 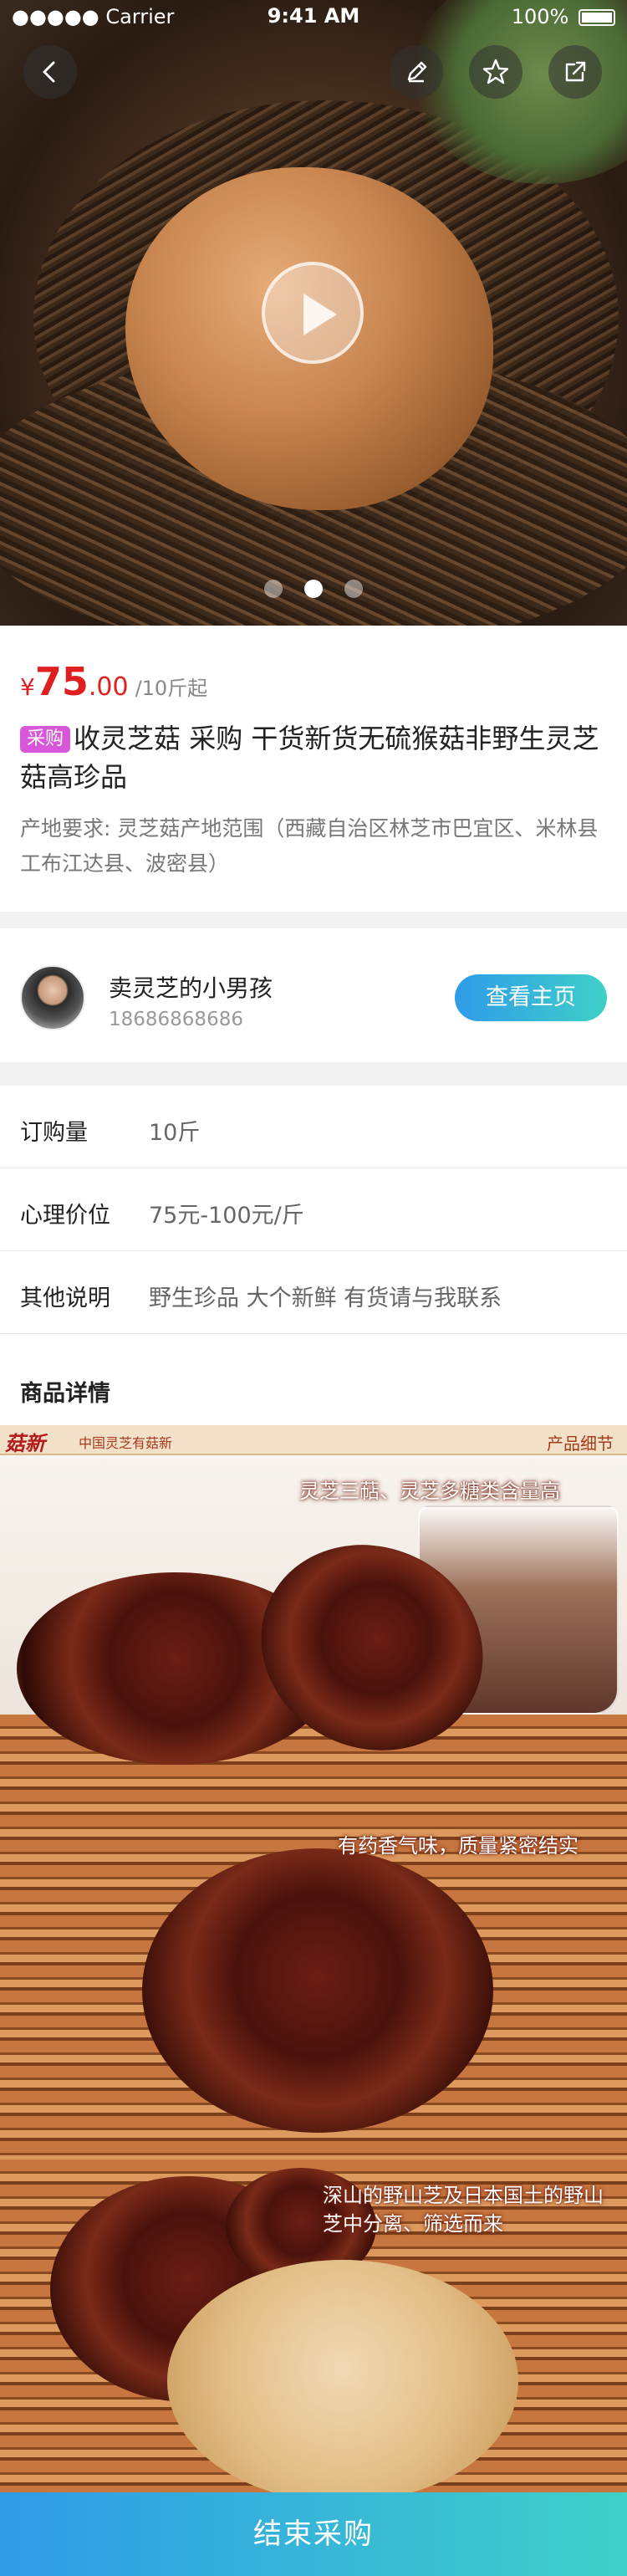 I want to click on share-button, so click(x=575, y=72).